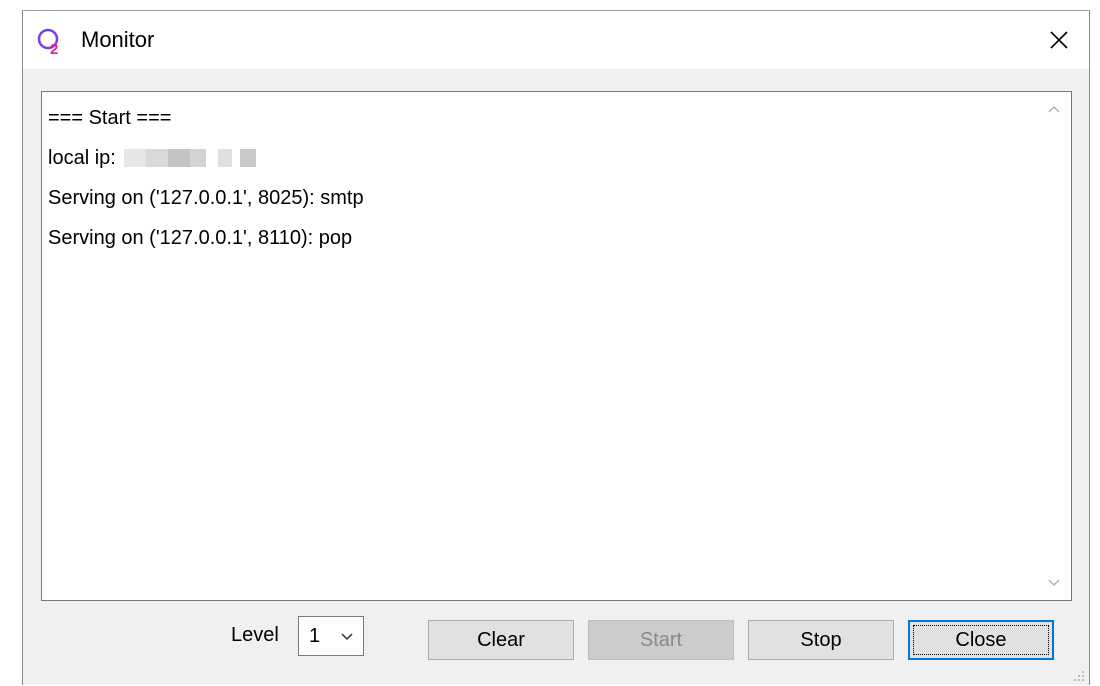  I want to click on start-button: Start, so click(661, 640).